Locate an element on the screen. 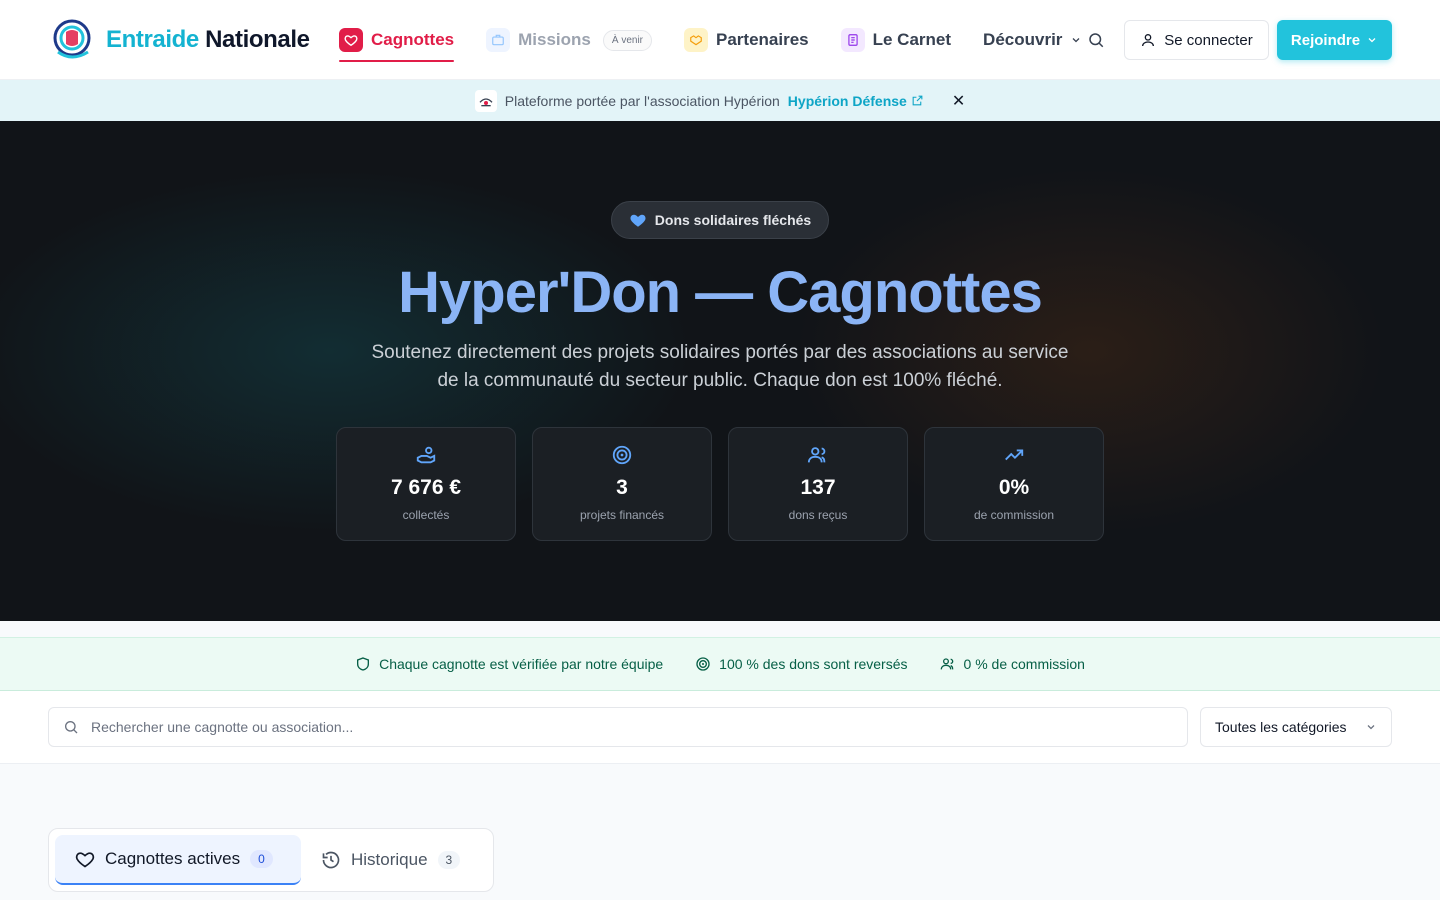 The height and width of the screenshot is (900, 1440). stat-card: 3 projets financés is located at coordinates (622, 484).